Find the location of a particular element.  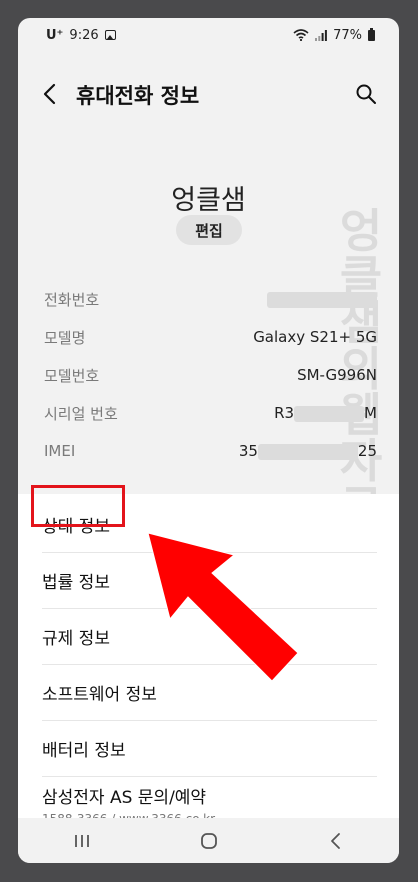

info-value-serial: R3 M is located at coordinates (325, 413).